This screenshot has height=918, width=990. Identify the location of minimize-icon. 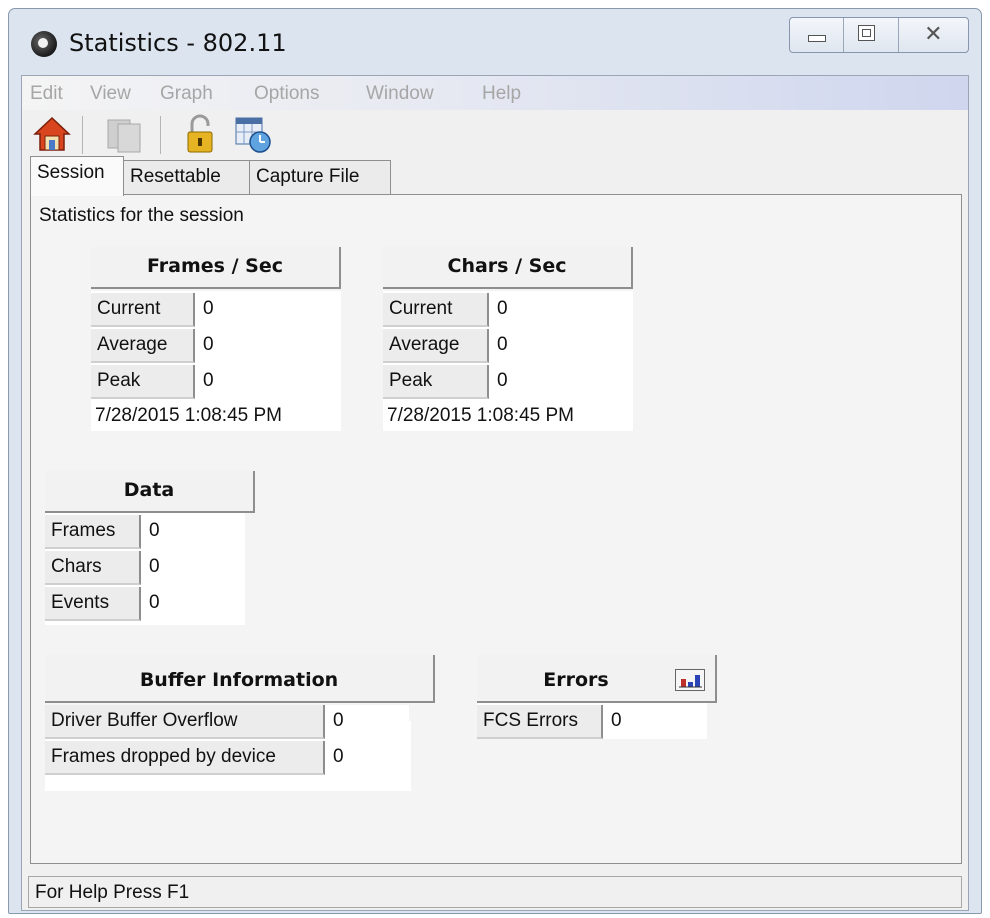
(817, 38).